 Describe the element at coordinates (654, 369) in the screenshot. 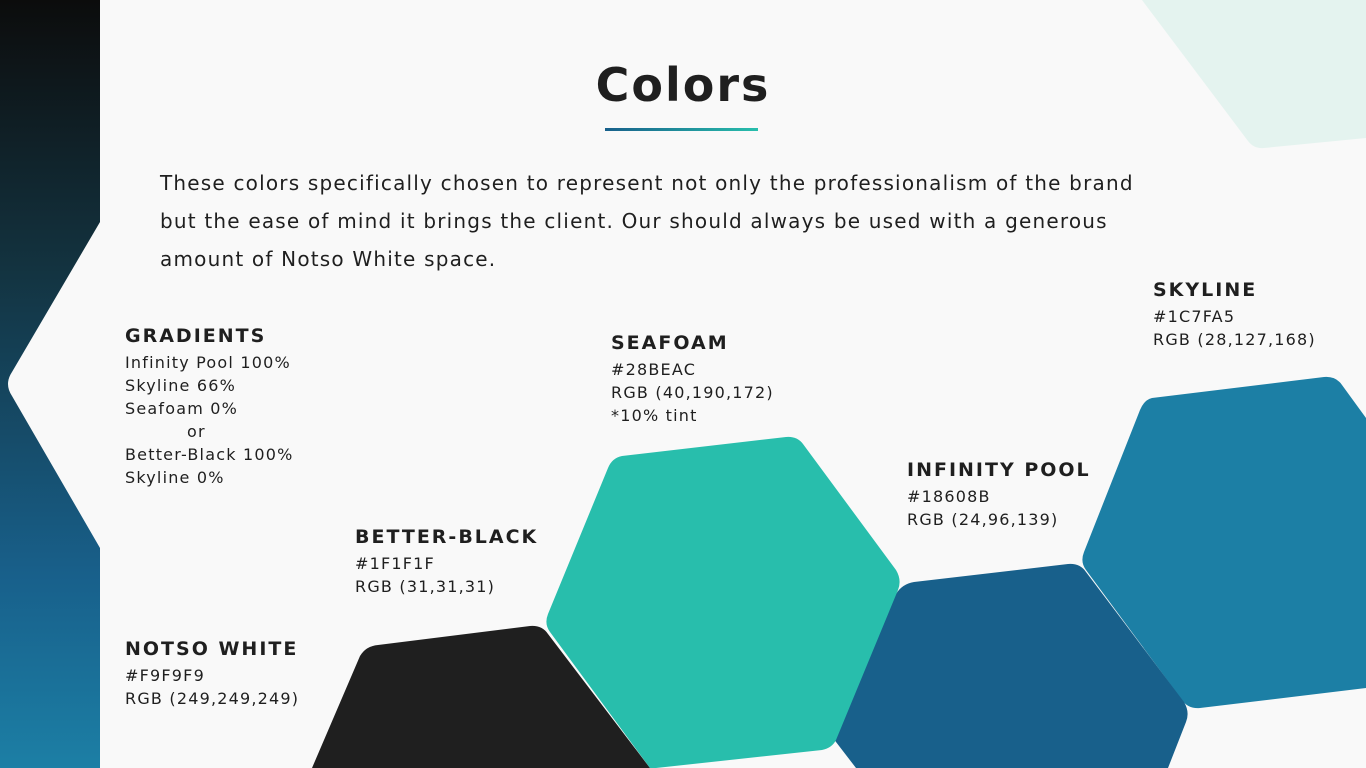

I see `color-hex: #28BEAC` at that location.